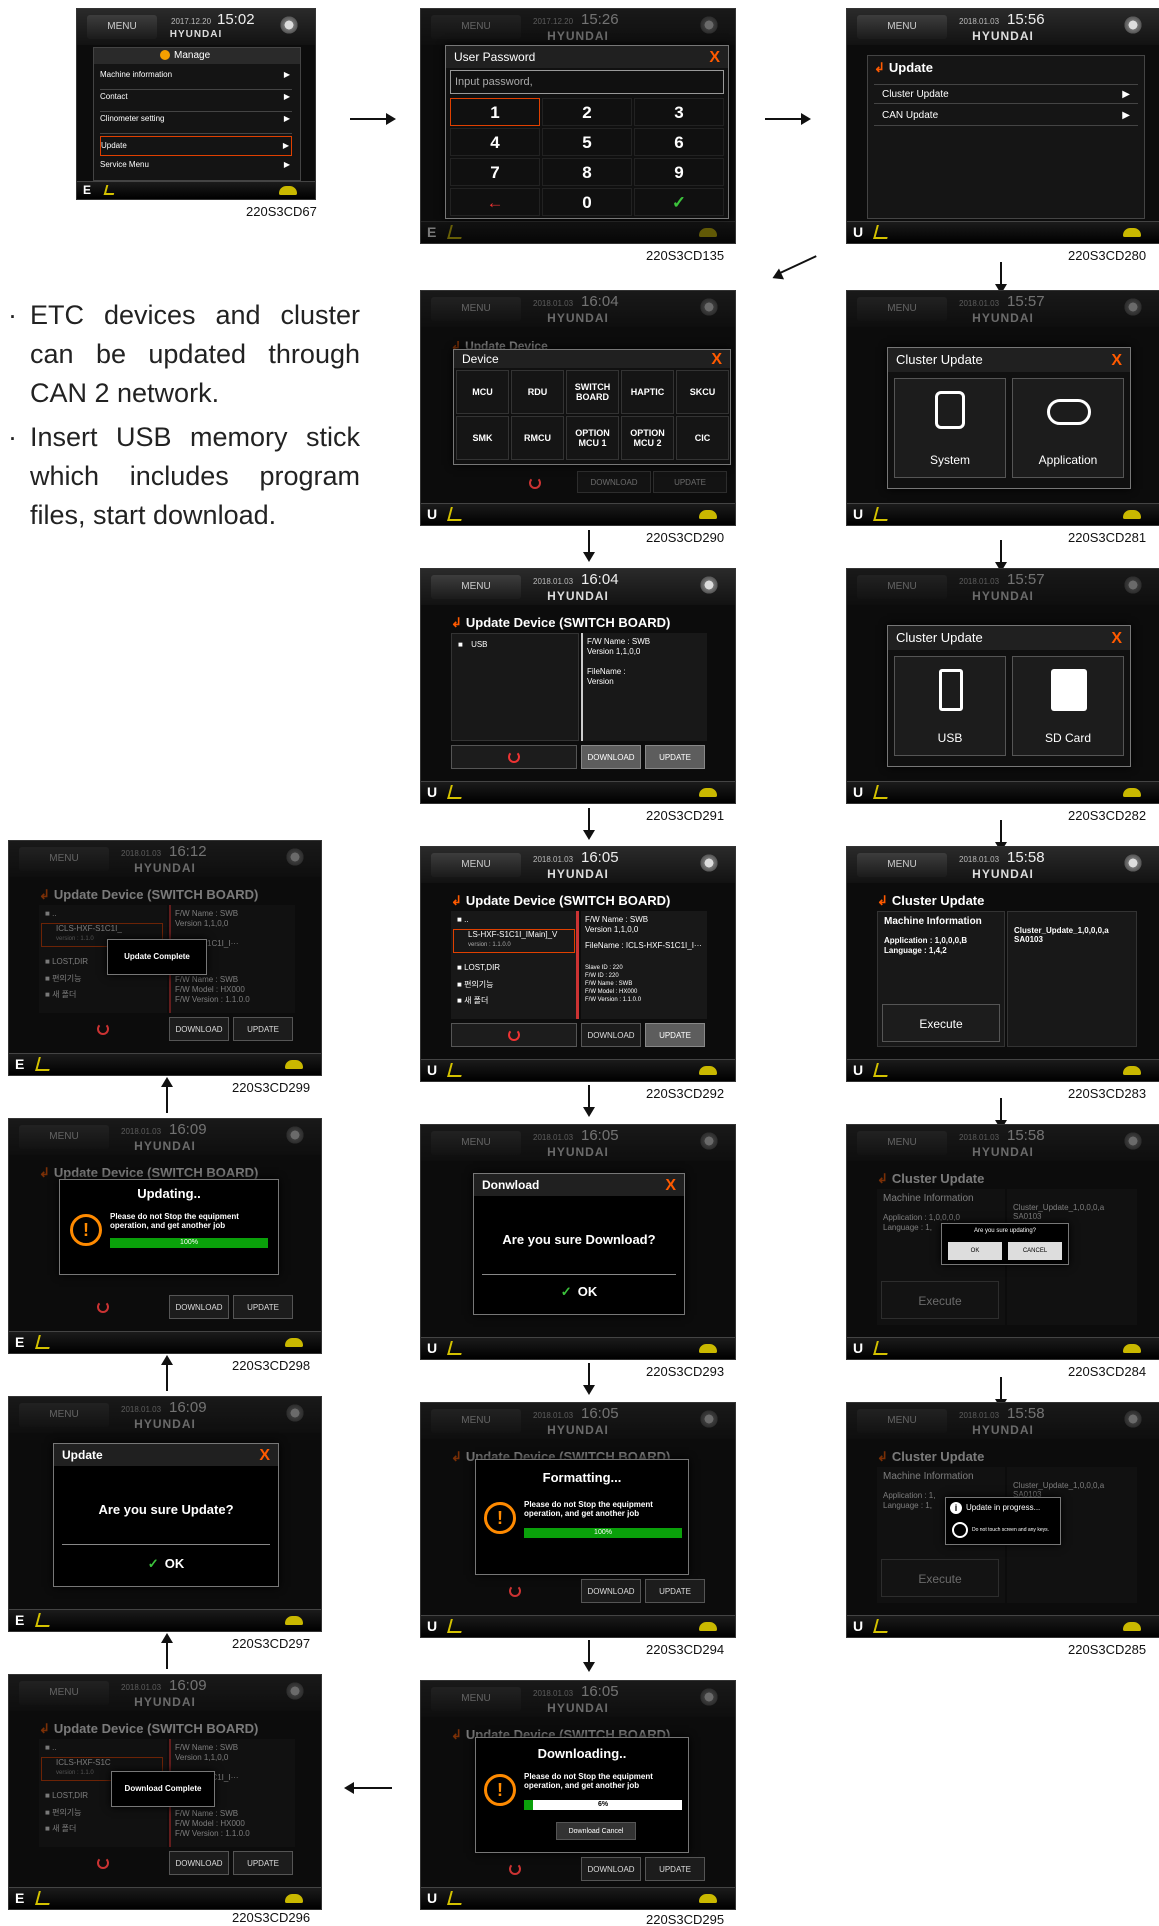 The image size is (1159, 1926). What do you see at coordinates (1035, 1251) in the screenshot?
I see `cancel-button: CANCEL` at bounding box center [1035, 1251].